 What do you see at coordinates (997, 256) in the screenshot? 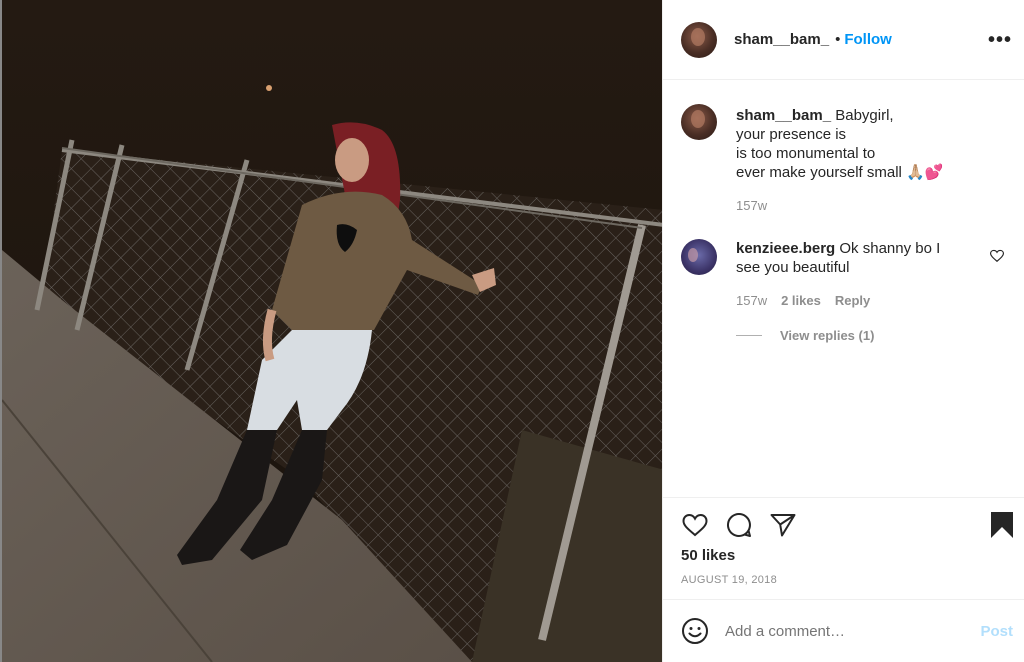
I see `comment-like-heart-icon` at bounding box center [997, 256].